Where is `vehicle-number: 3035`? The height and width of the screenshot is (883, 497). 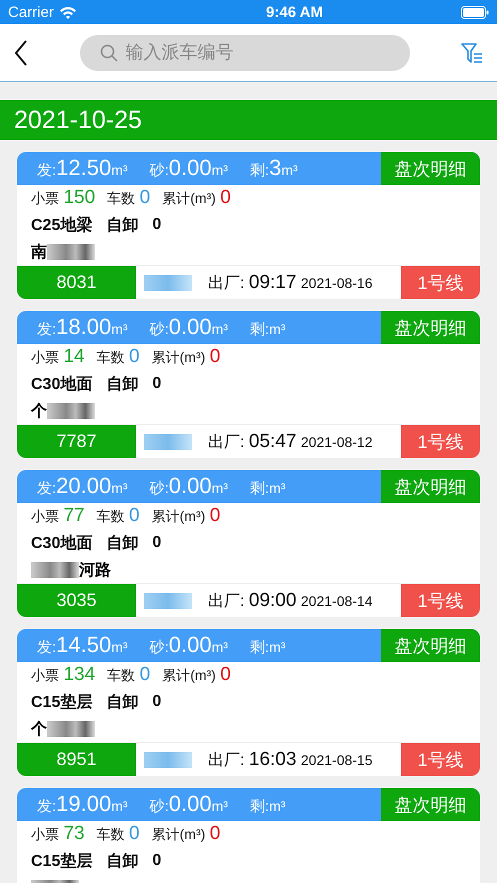
vehicle-number: 3035 is located at coordinates (76, 600).